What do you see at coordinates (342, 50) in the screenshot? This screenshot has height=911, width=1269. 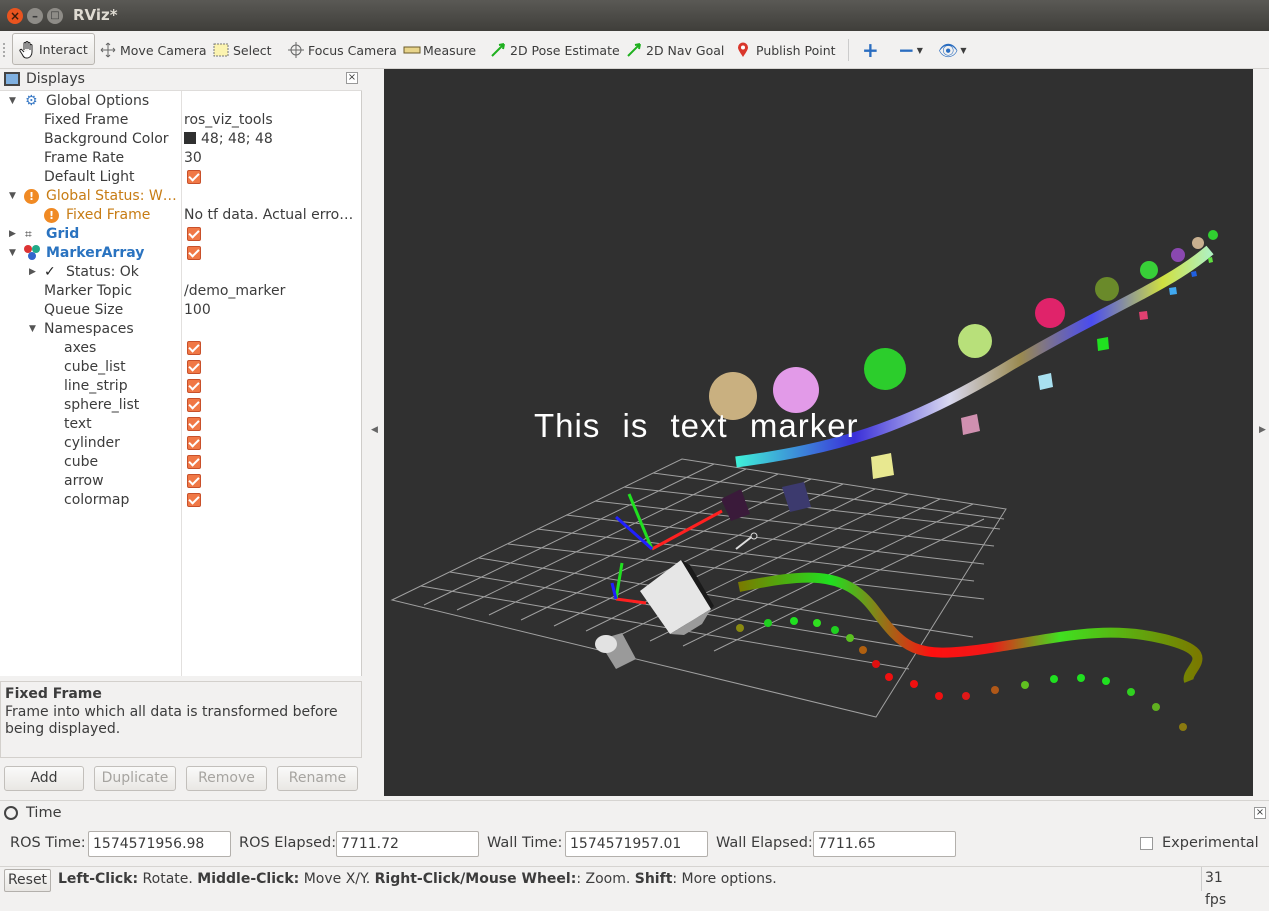 I see `focus-camera-tool-button: Focus Camera` at bounding box center [342, 50].